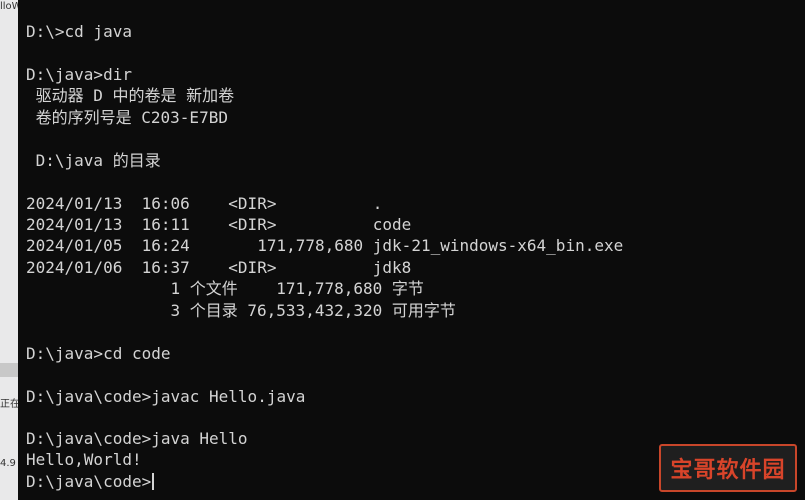 Image resolution: width=805 pixels, height=500 pixels. I want to click on dir-summary: 1 个文件 171,778,680 字节, so click(225, 288).